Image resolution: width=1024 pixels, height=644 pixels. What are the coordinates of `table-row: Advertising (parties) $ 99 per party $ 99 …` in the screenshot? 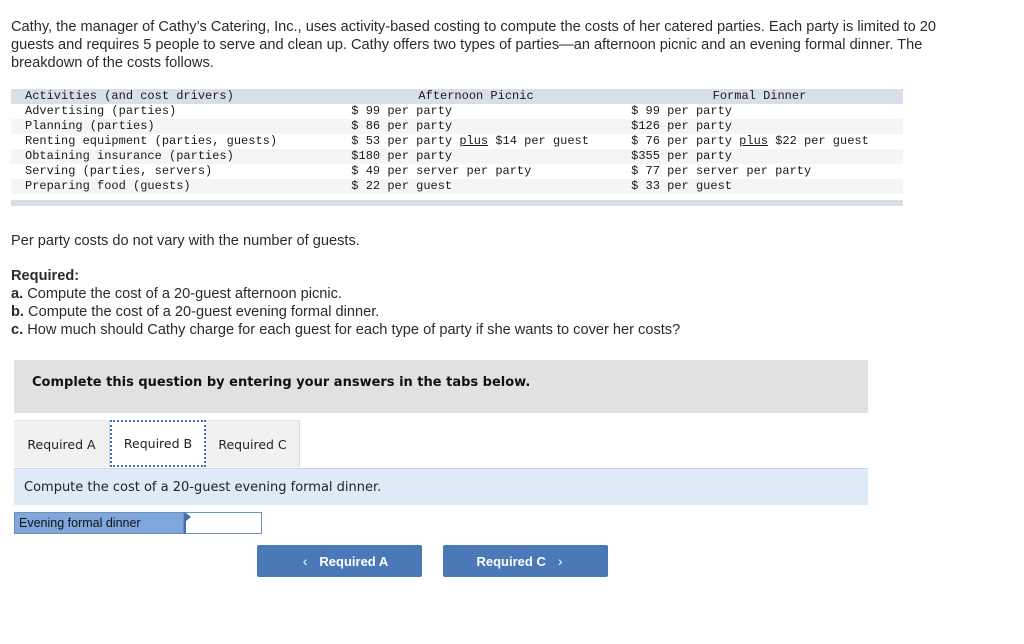 It's located at (457, 111).